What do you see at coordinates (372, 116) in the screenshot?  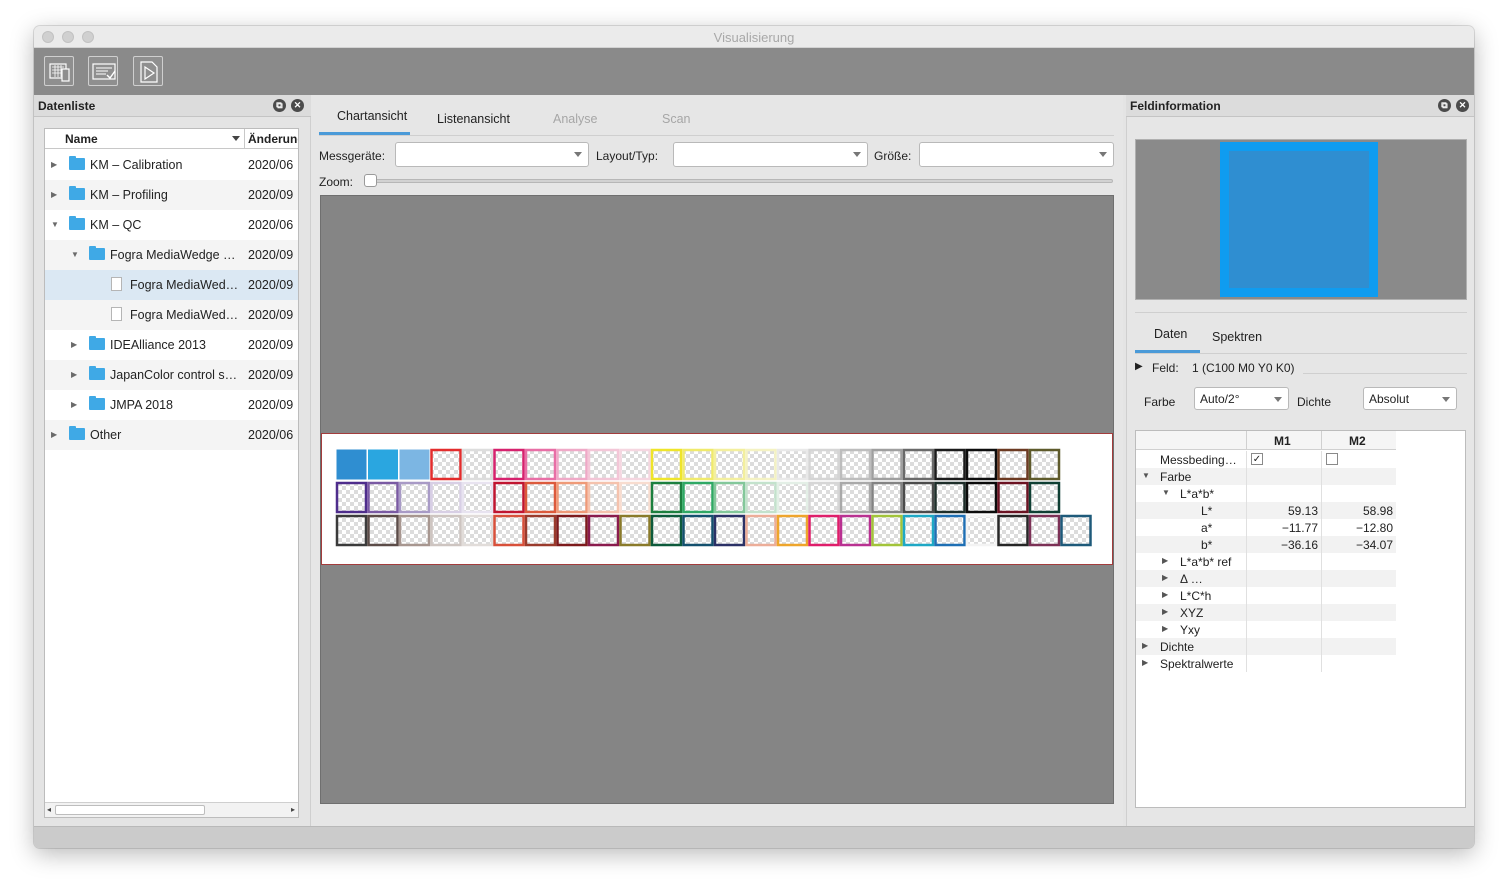 I see `tab-chartansicht: Chartansicht` at bounding box center [372, 116].